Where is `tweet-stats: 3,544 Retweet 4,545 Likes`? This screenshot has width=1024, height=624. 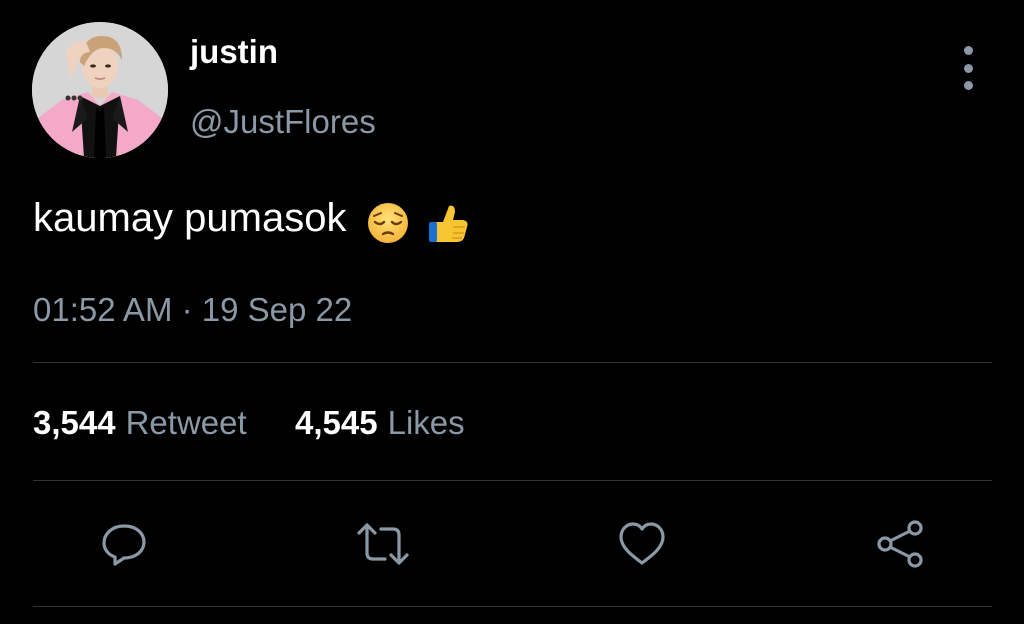 tweet-stats: 3,544 Retweet 4,545 Likes is located at coordinates (249, 423).